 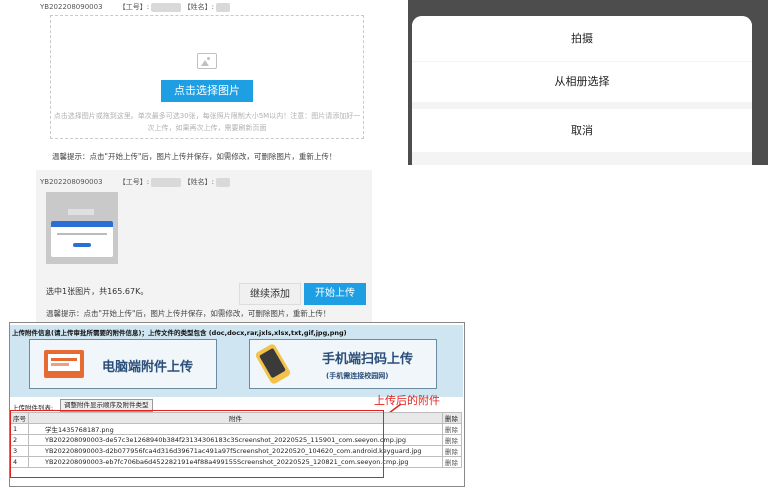 What do you see at coordinates (64, 364) in the screenshot?
I see `computer-icon` at bounding box center [64, 364].